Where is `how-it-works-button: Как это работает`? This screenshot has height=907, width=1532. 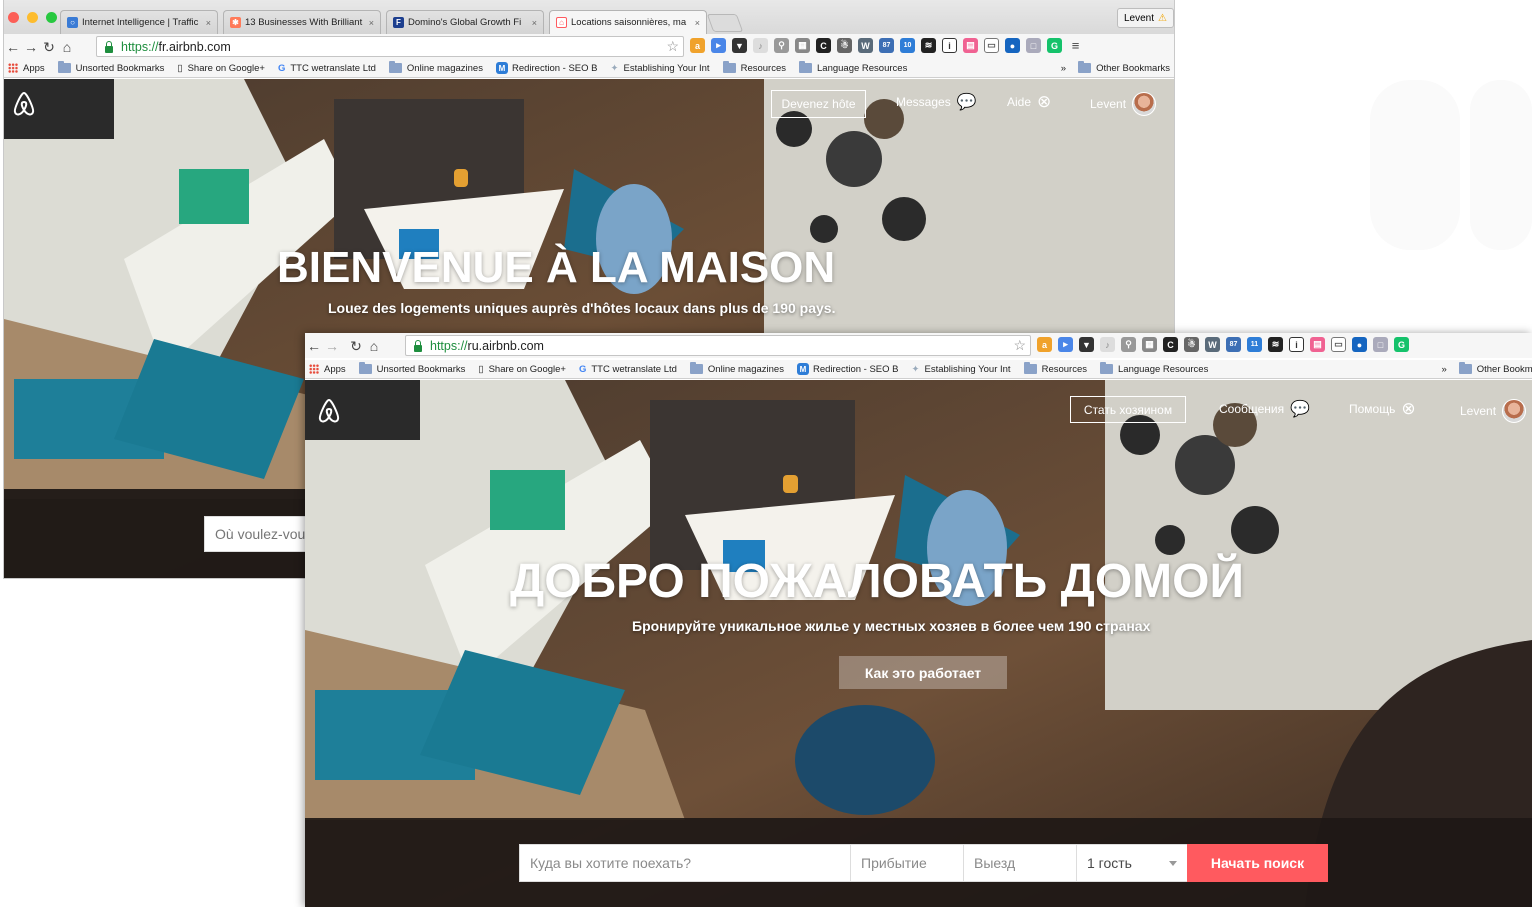 how-it-works-button: Как это работает is located at coordinates (923, 672).